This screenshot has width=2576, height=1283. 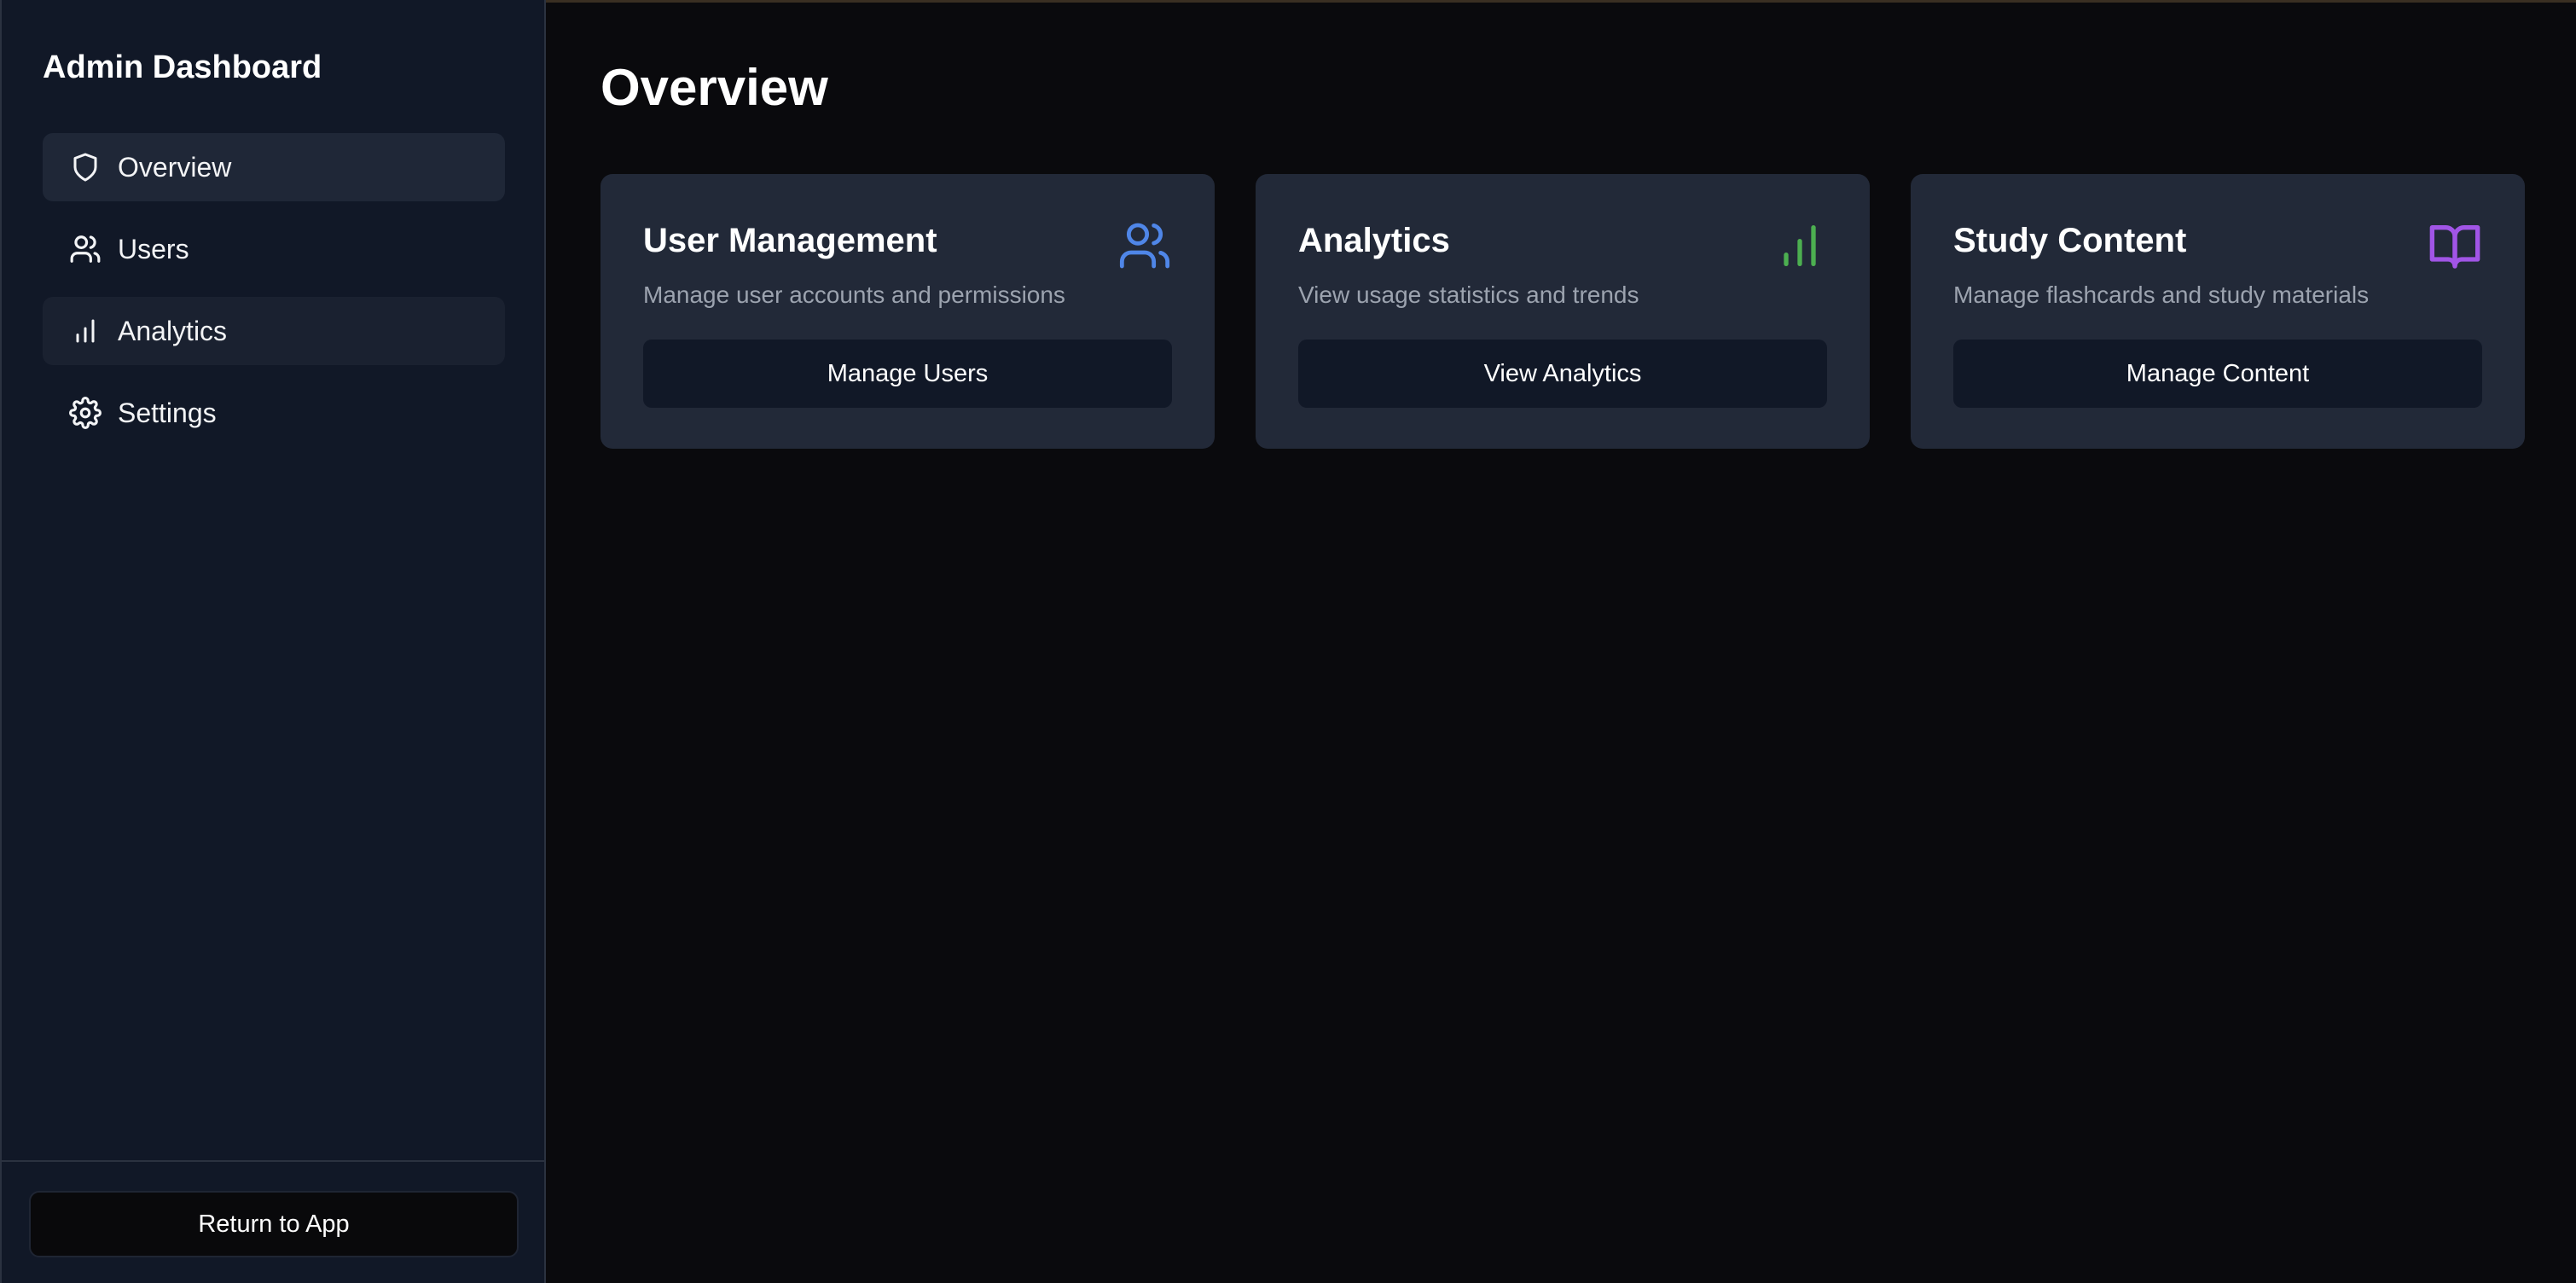 What do you see at coordinates (85, 413) in the screenshot?
I see `gear-icon` at bounding box center [85, 413].